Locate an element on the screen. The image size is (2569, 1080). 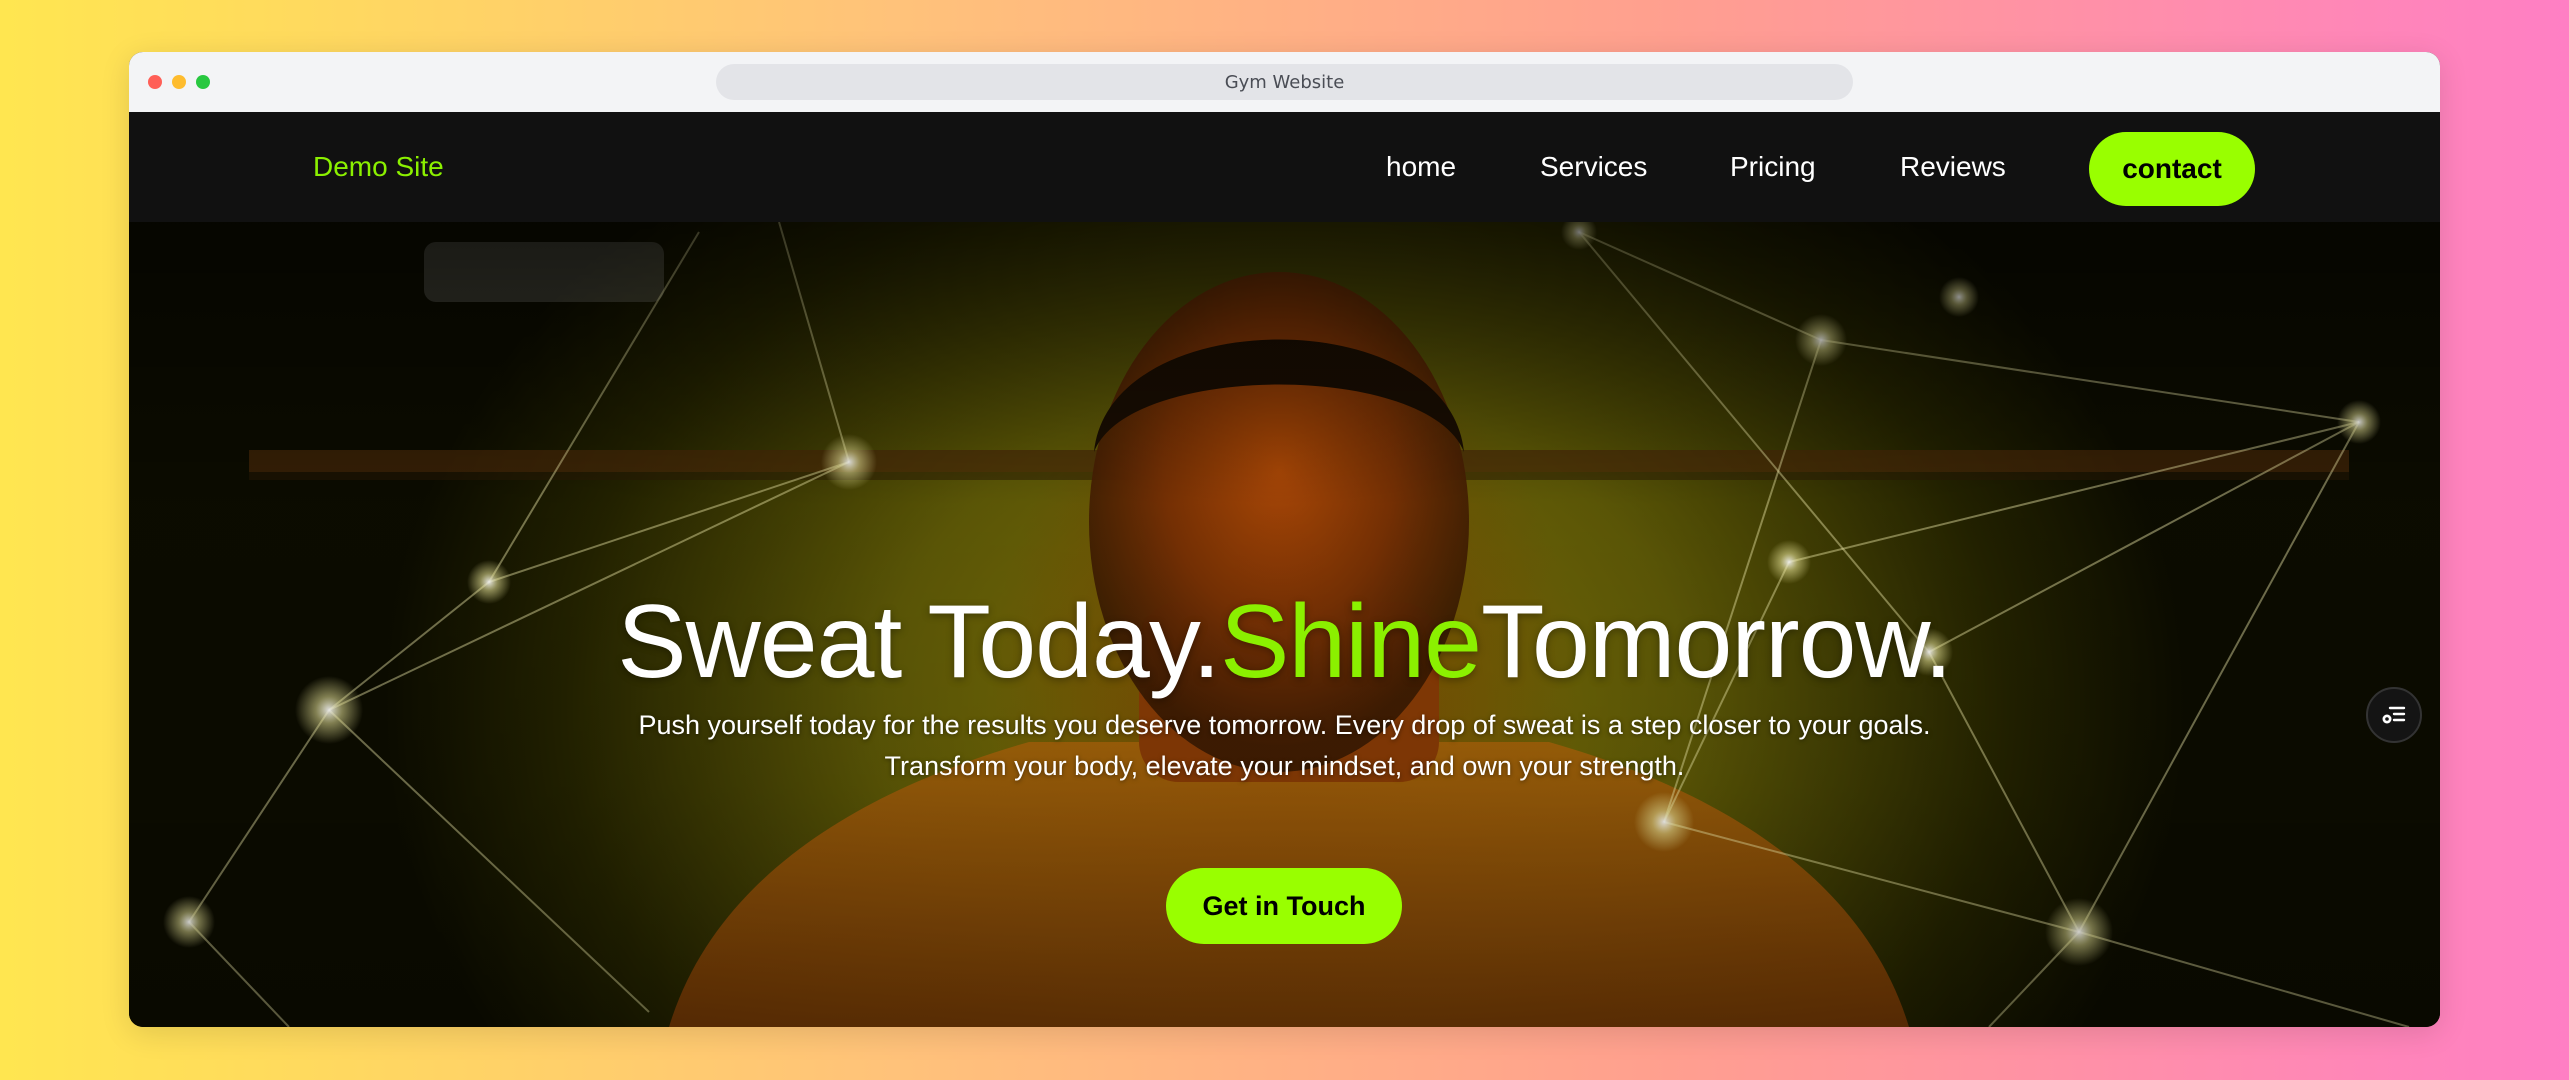
maximize-window-button is located at coordinates (203, 82).